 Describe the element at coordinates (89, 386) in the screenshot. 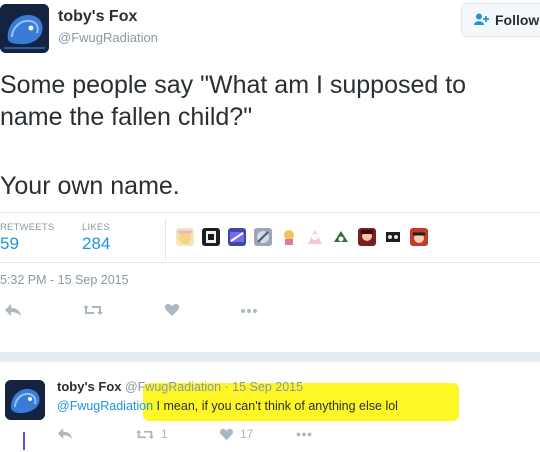

I see `reply-author-name: toby's Fox` at that location.